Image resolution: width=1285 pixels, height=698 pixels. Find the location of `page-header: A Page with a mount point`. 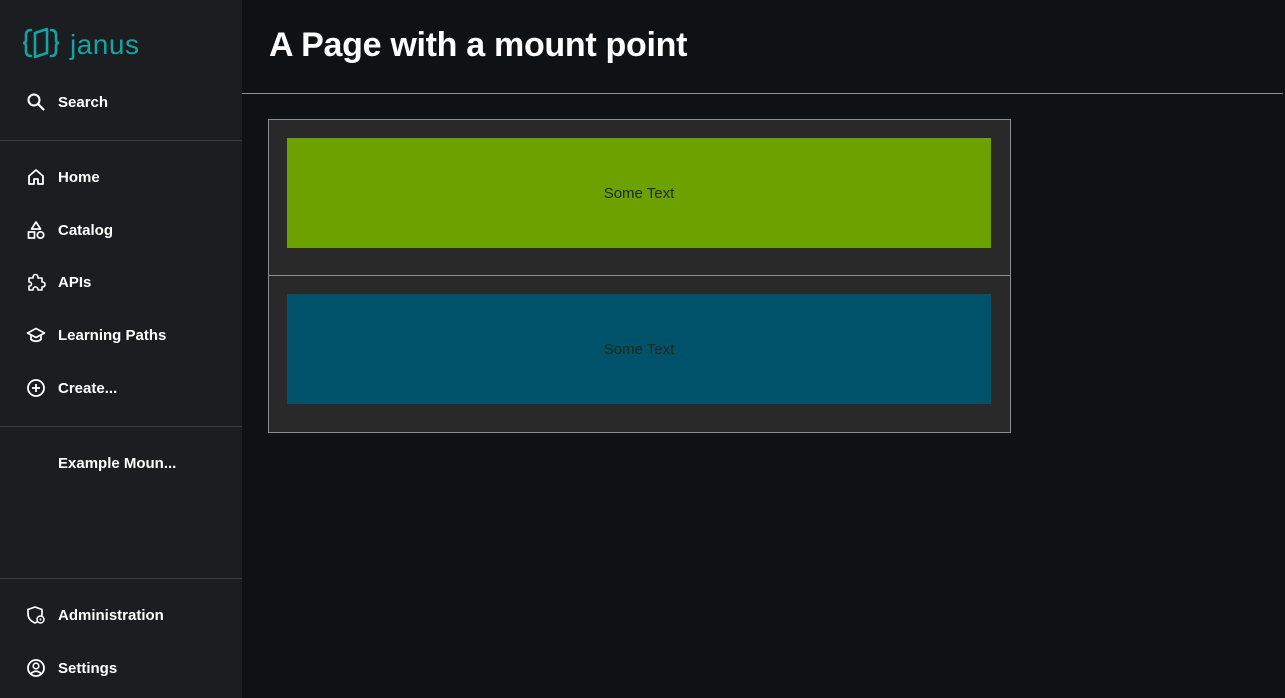

page-header: A Page with a mount point is located at coordinates (762, 47).